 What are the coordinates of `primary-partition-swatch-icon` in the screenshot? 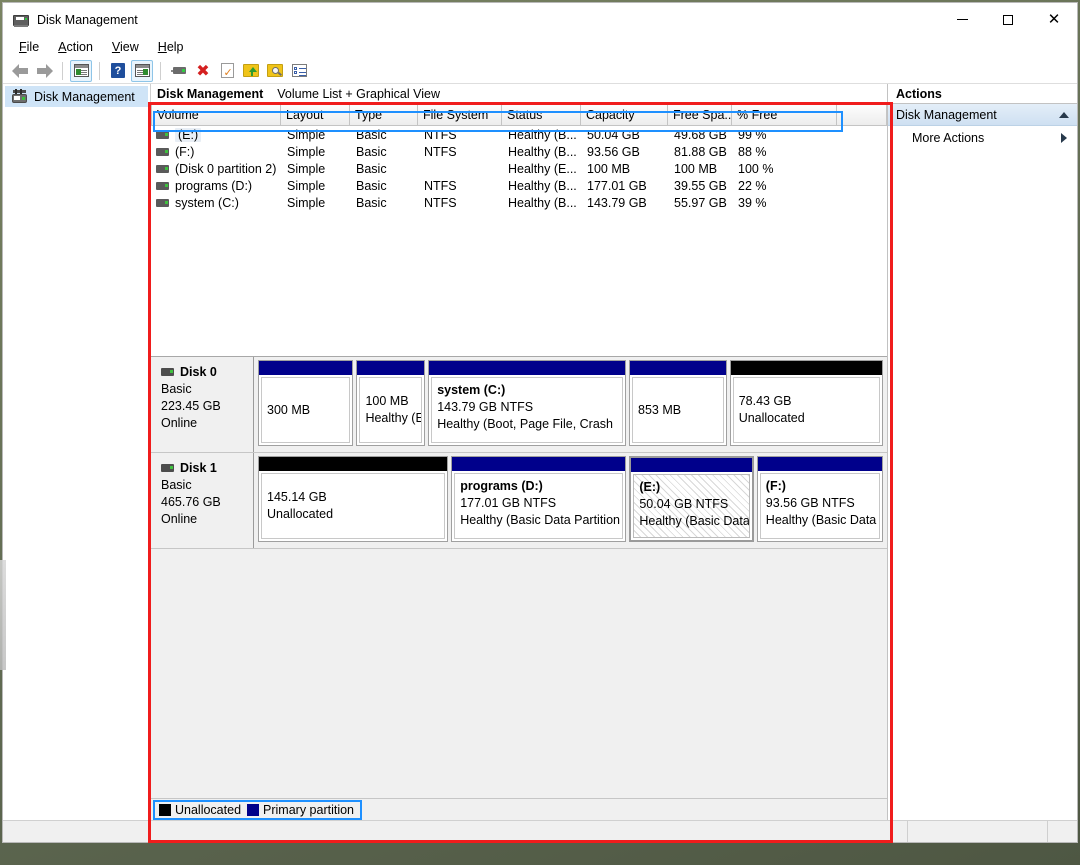 It's located at (253, 809).